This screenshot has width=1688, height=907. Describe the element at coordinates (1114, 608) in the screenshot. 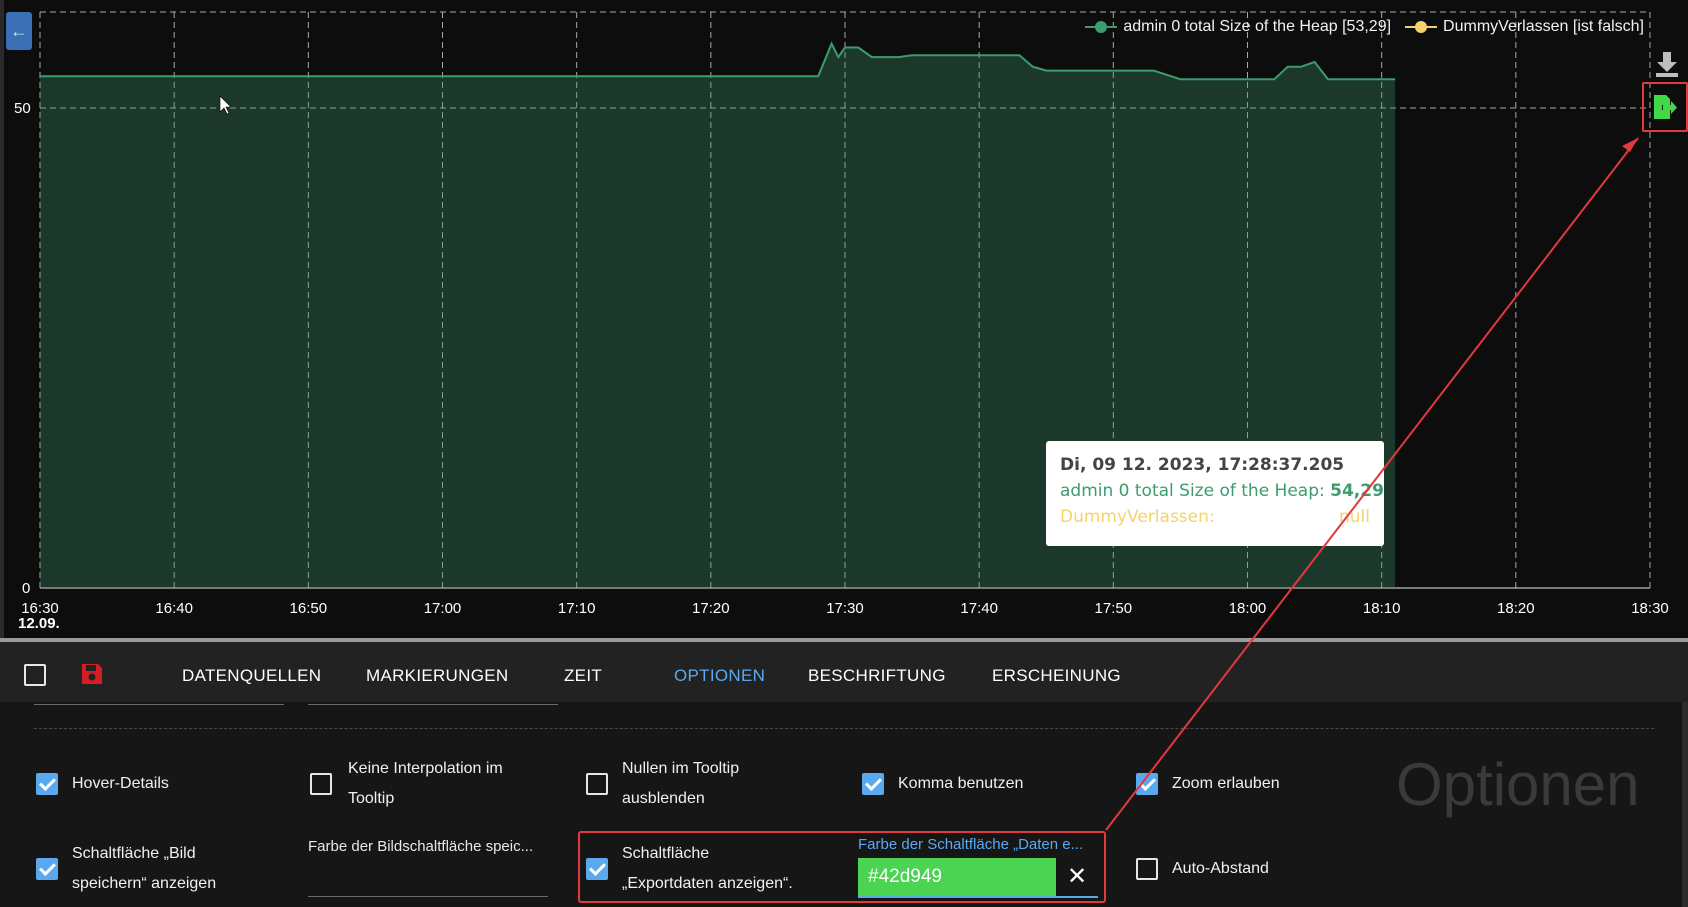

I see `x-tick-label: 17:50` at that location.